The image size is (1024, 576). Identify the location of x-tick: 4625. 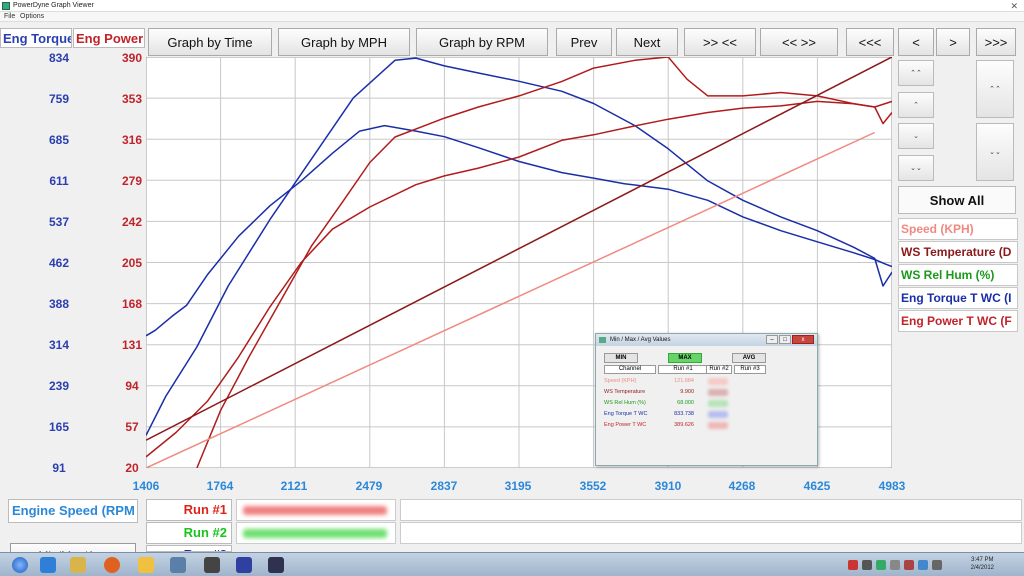
(817, 486).